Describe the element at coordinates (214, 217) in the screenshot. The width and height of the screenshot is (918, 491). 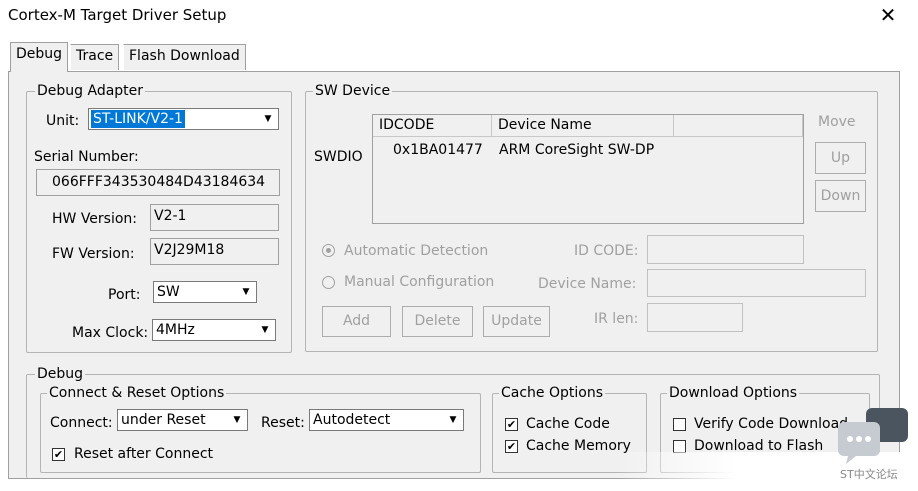
I see `hw-version-field: V2-1` at that location.